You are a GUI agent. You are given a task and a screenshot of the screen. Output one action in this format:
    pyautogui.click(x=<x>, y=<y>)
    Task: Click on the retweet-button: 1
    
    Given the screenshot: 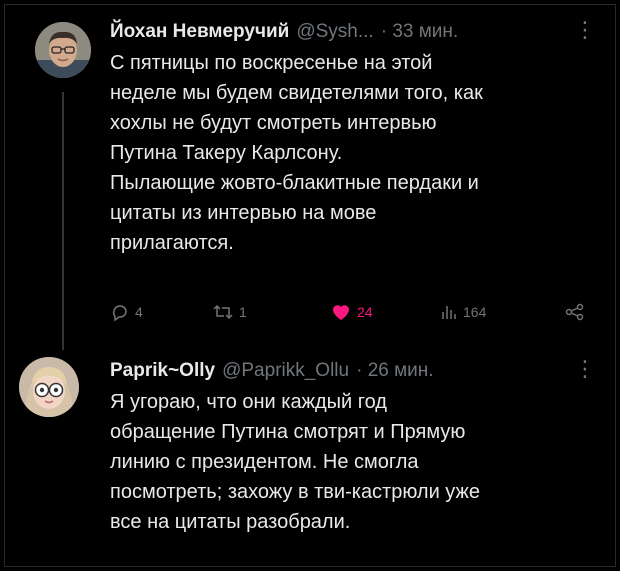 What is the action you would take?
    pyautogui.click(x=229, y=312)
    